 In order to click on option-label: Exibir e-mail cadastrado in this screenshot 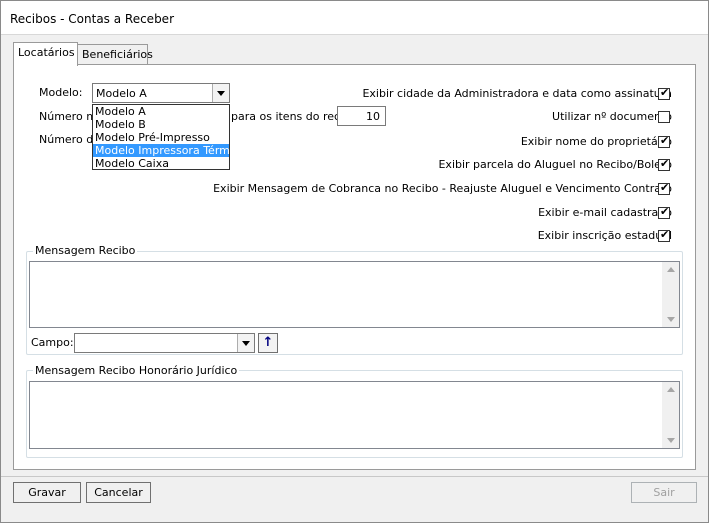, I will do `click(605, 212)`.